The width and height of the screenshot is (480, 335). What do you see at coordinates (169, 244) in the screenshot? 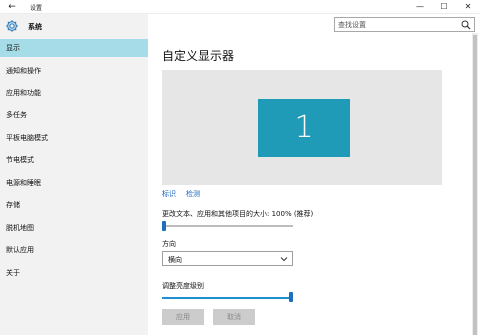
I see `orientation-label: 方向` at bounding box center [169, 244].